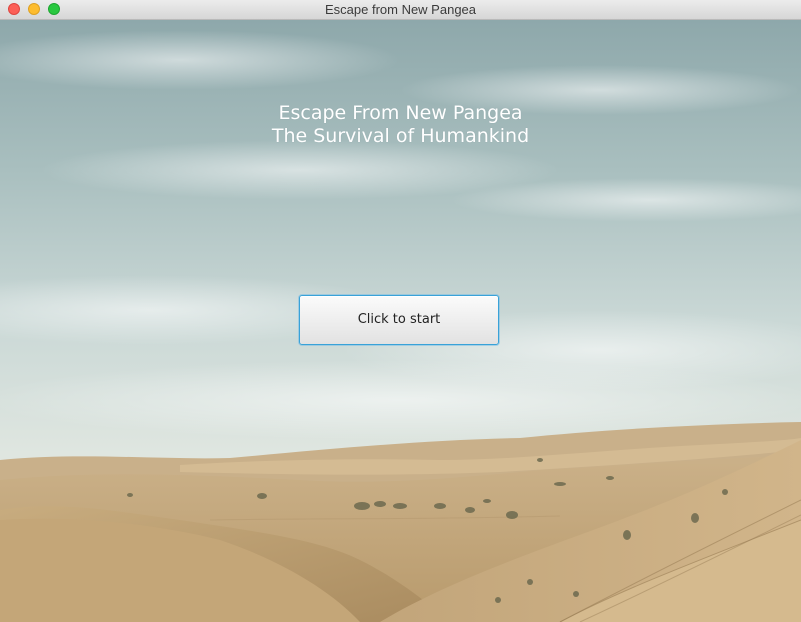 The height and width of the screenshot is (622, 801). I want to click on window-title: Escape from New Pangea, so click(400, 9).